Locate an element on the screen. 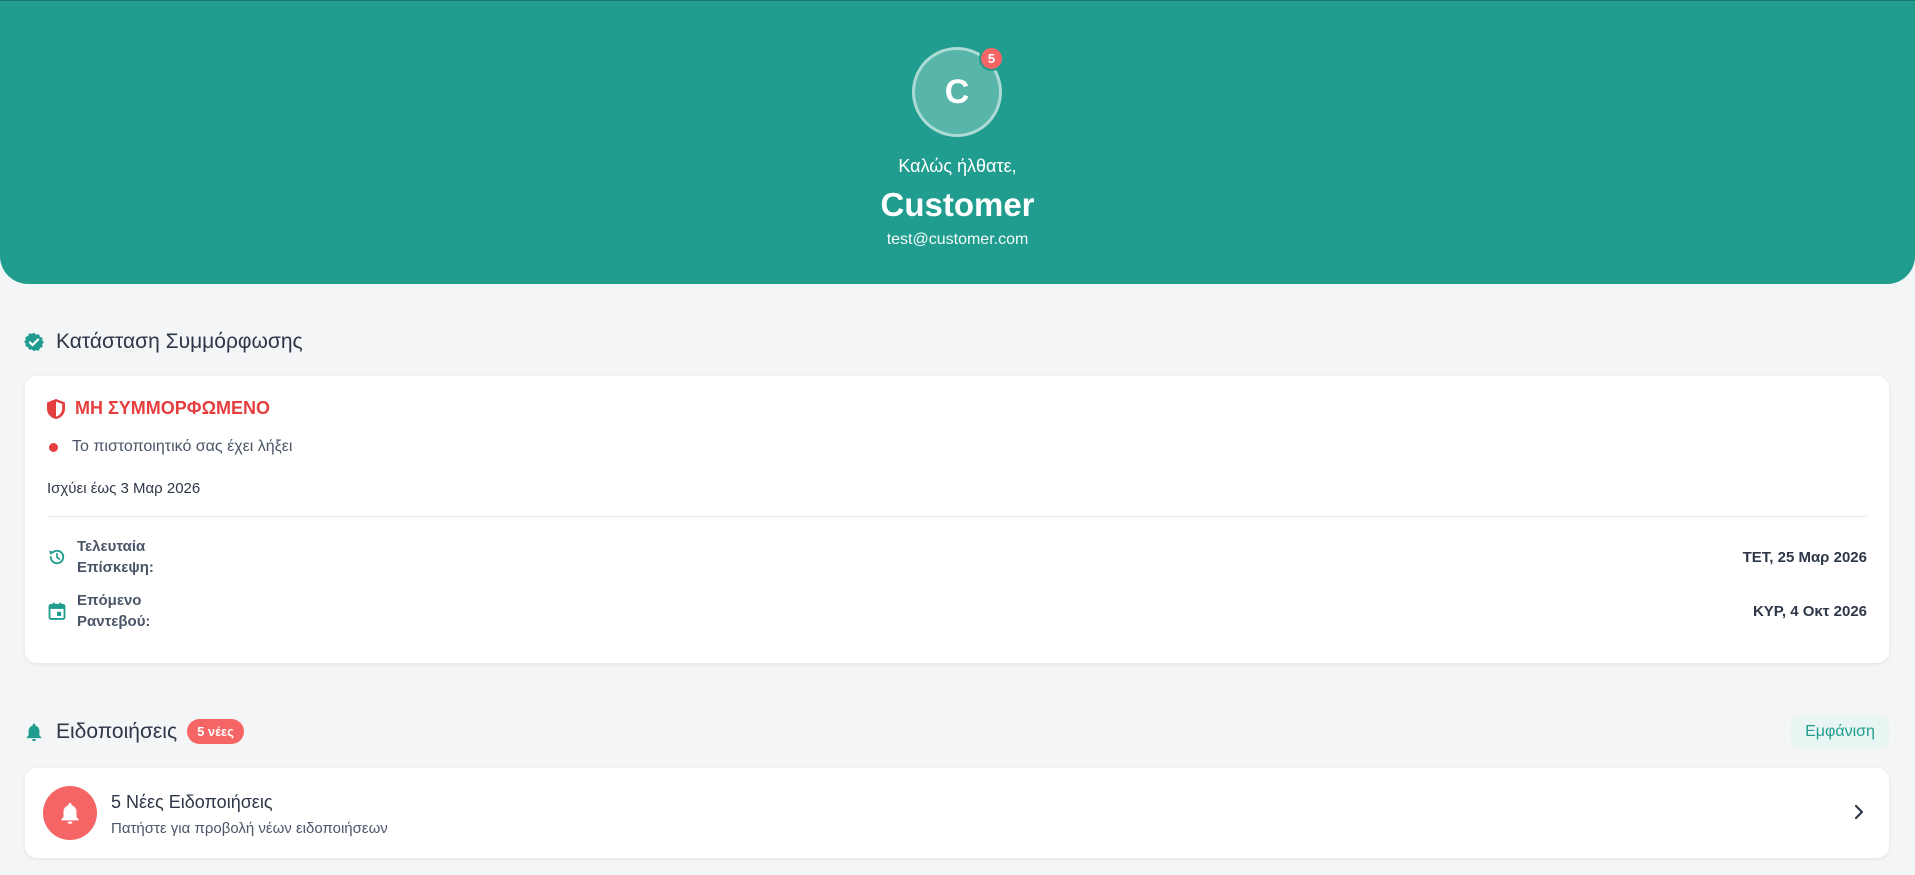  history-icon is located at coordinates (57, 557).